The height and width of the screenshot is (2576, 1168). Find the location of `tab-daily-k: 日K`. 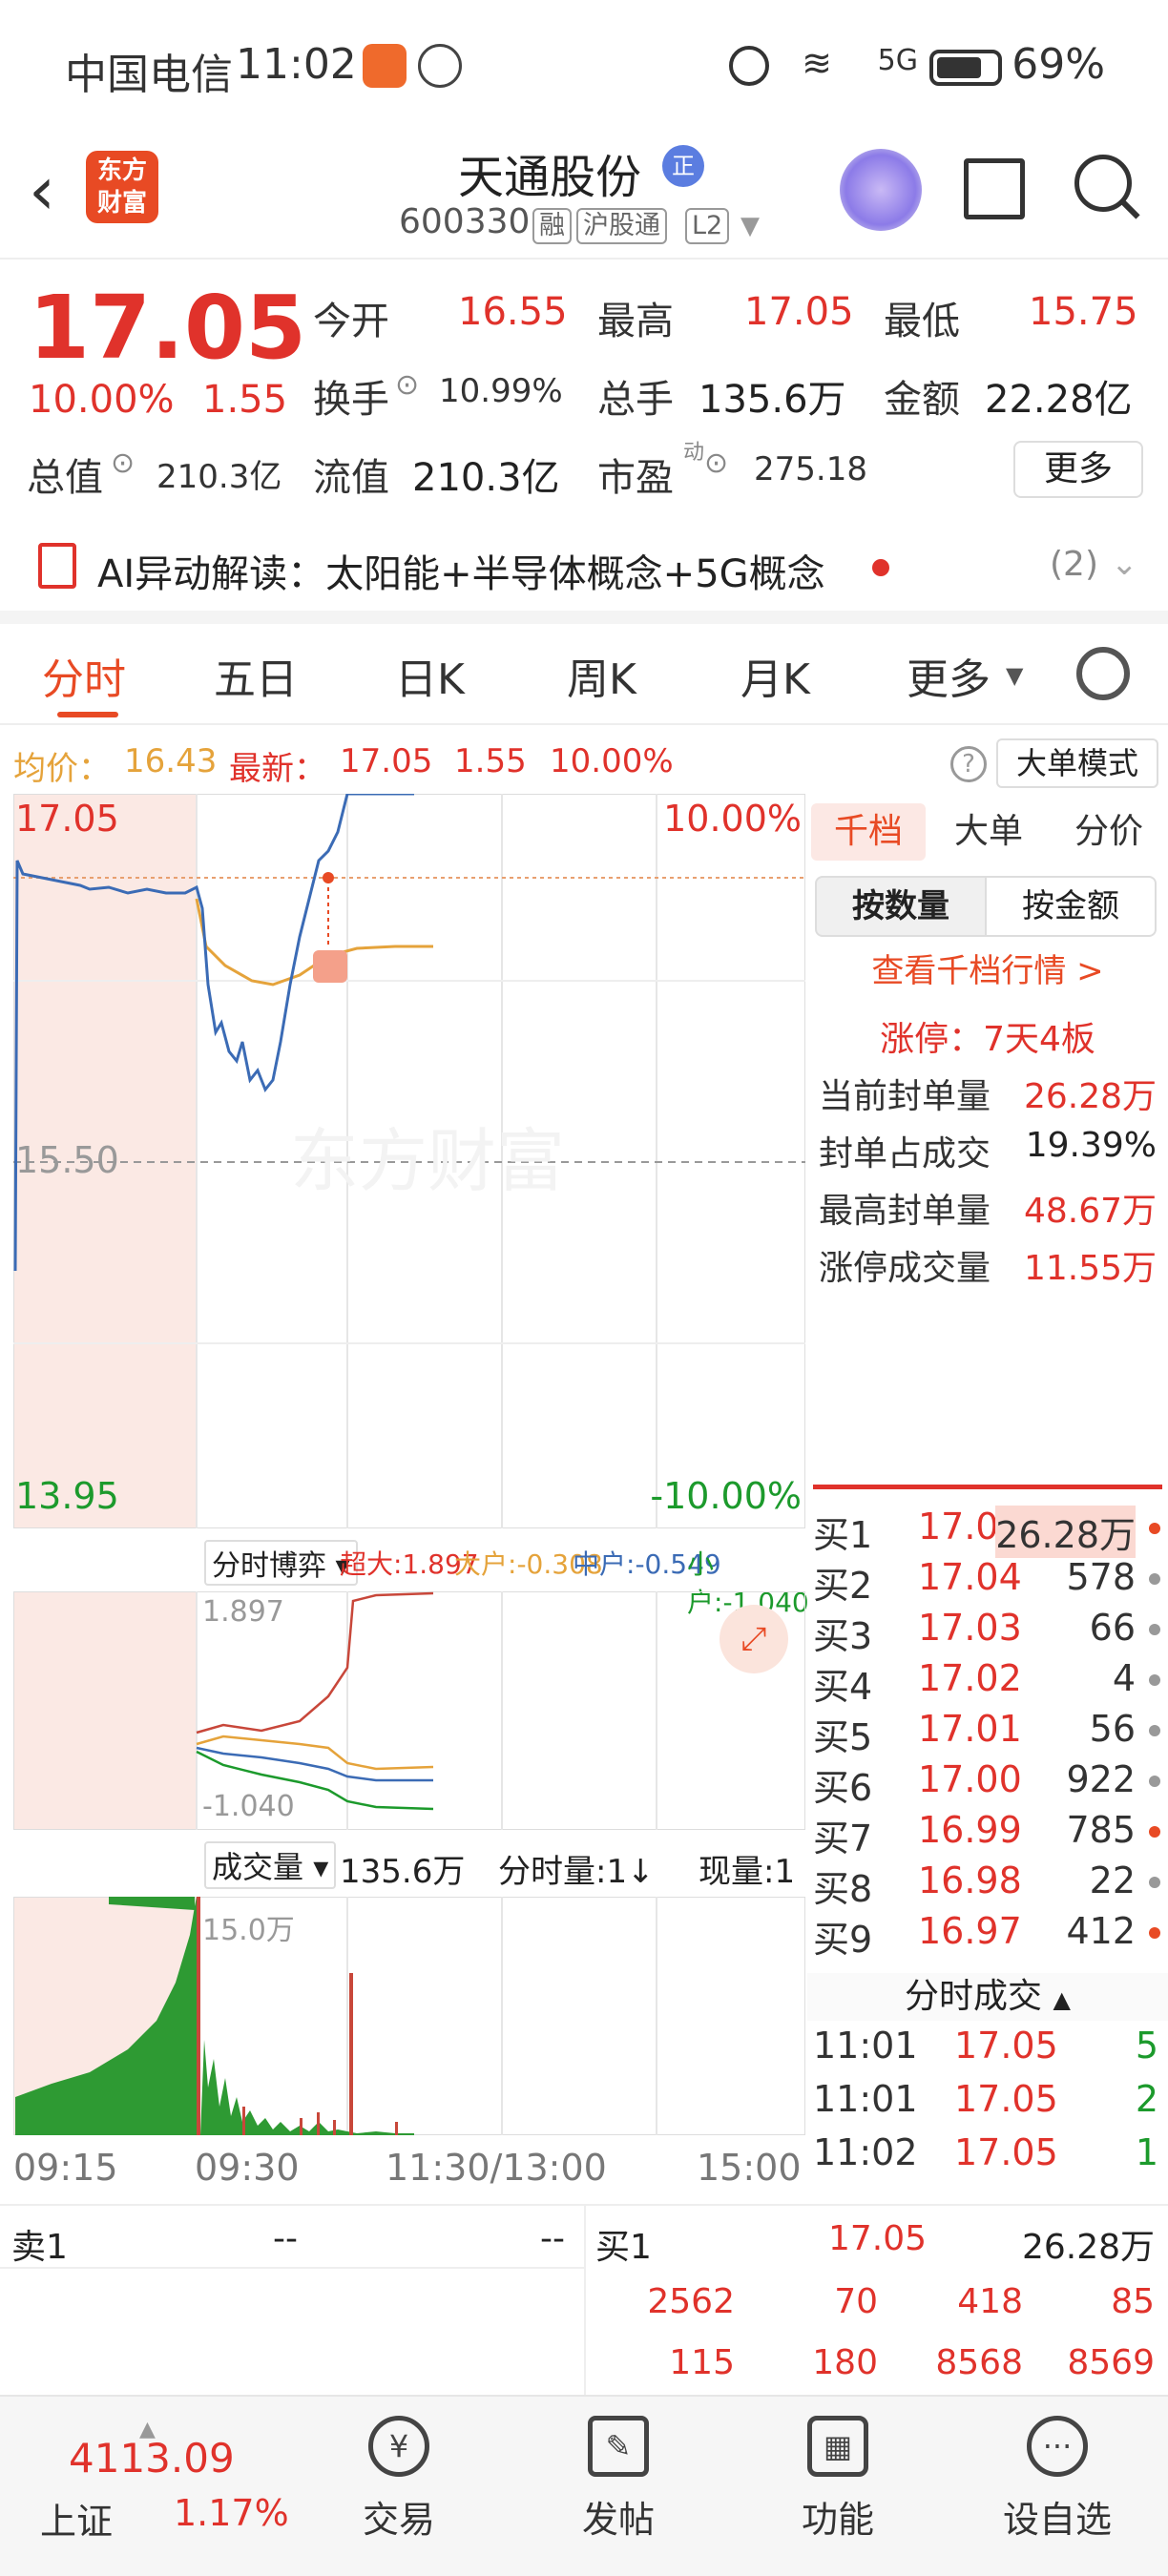

tab-daily-k: 日K is located at coordinates (430, 675).